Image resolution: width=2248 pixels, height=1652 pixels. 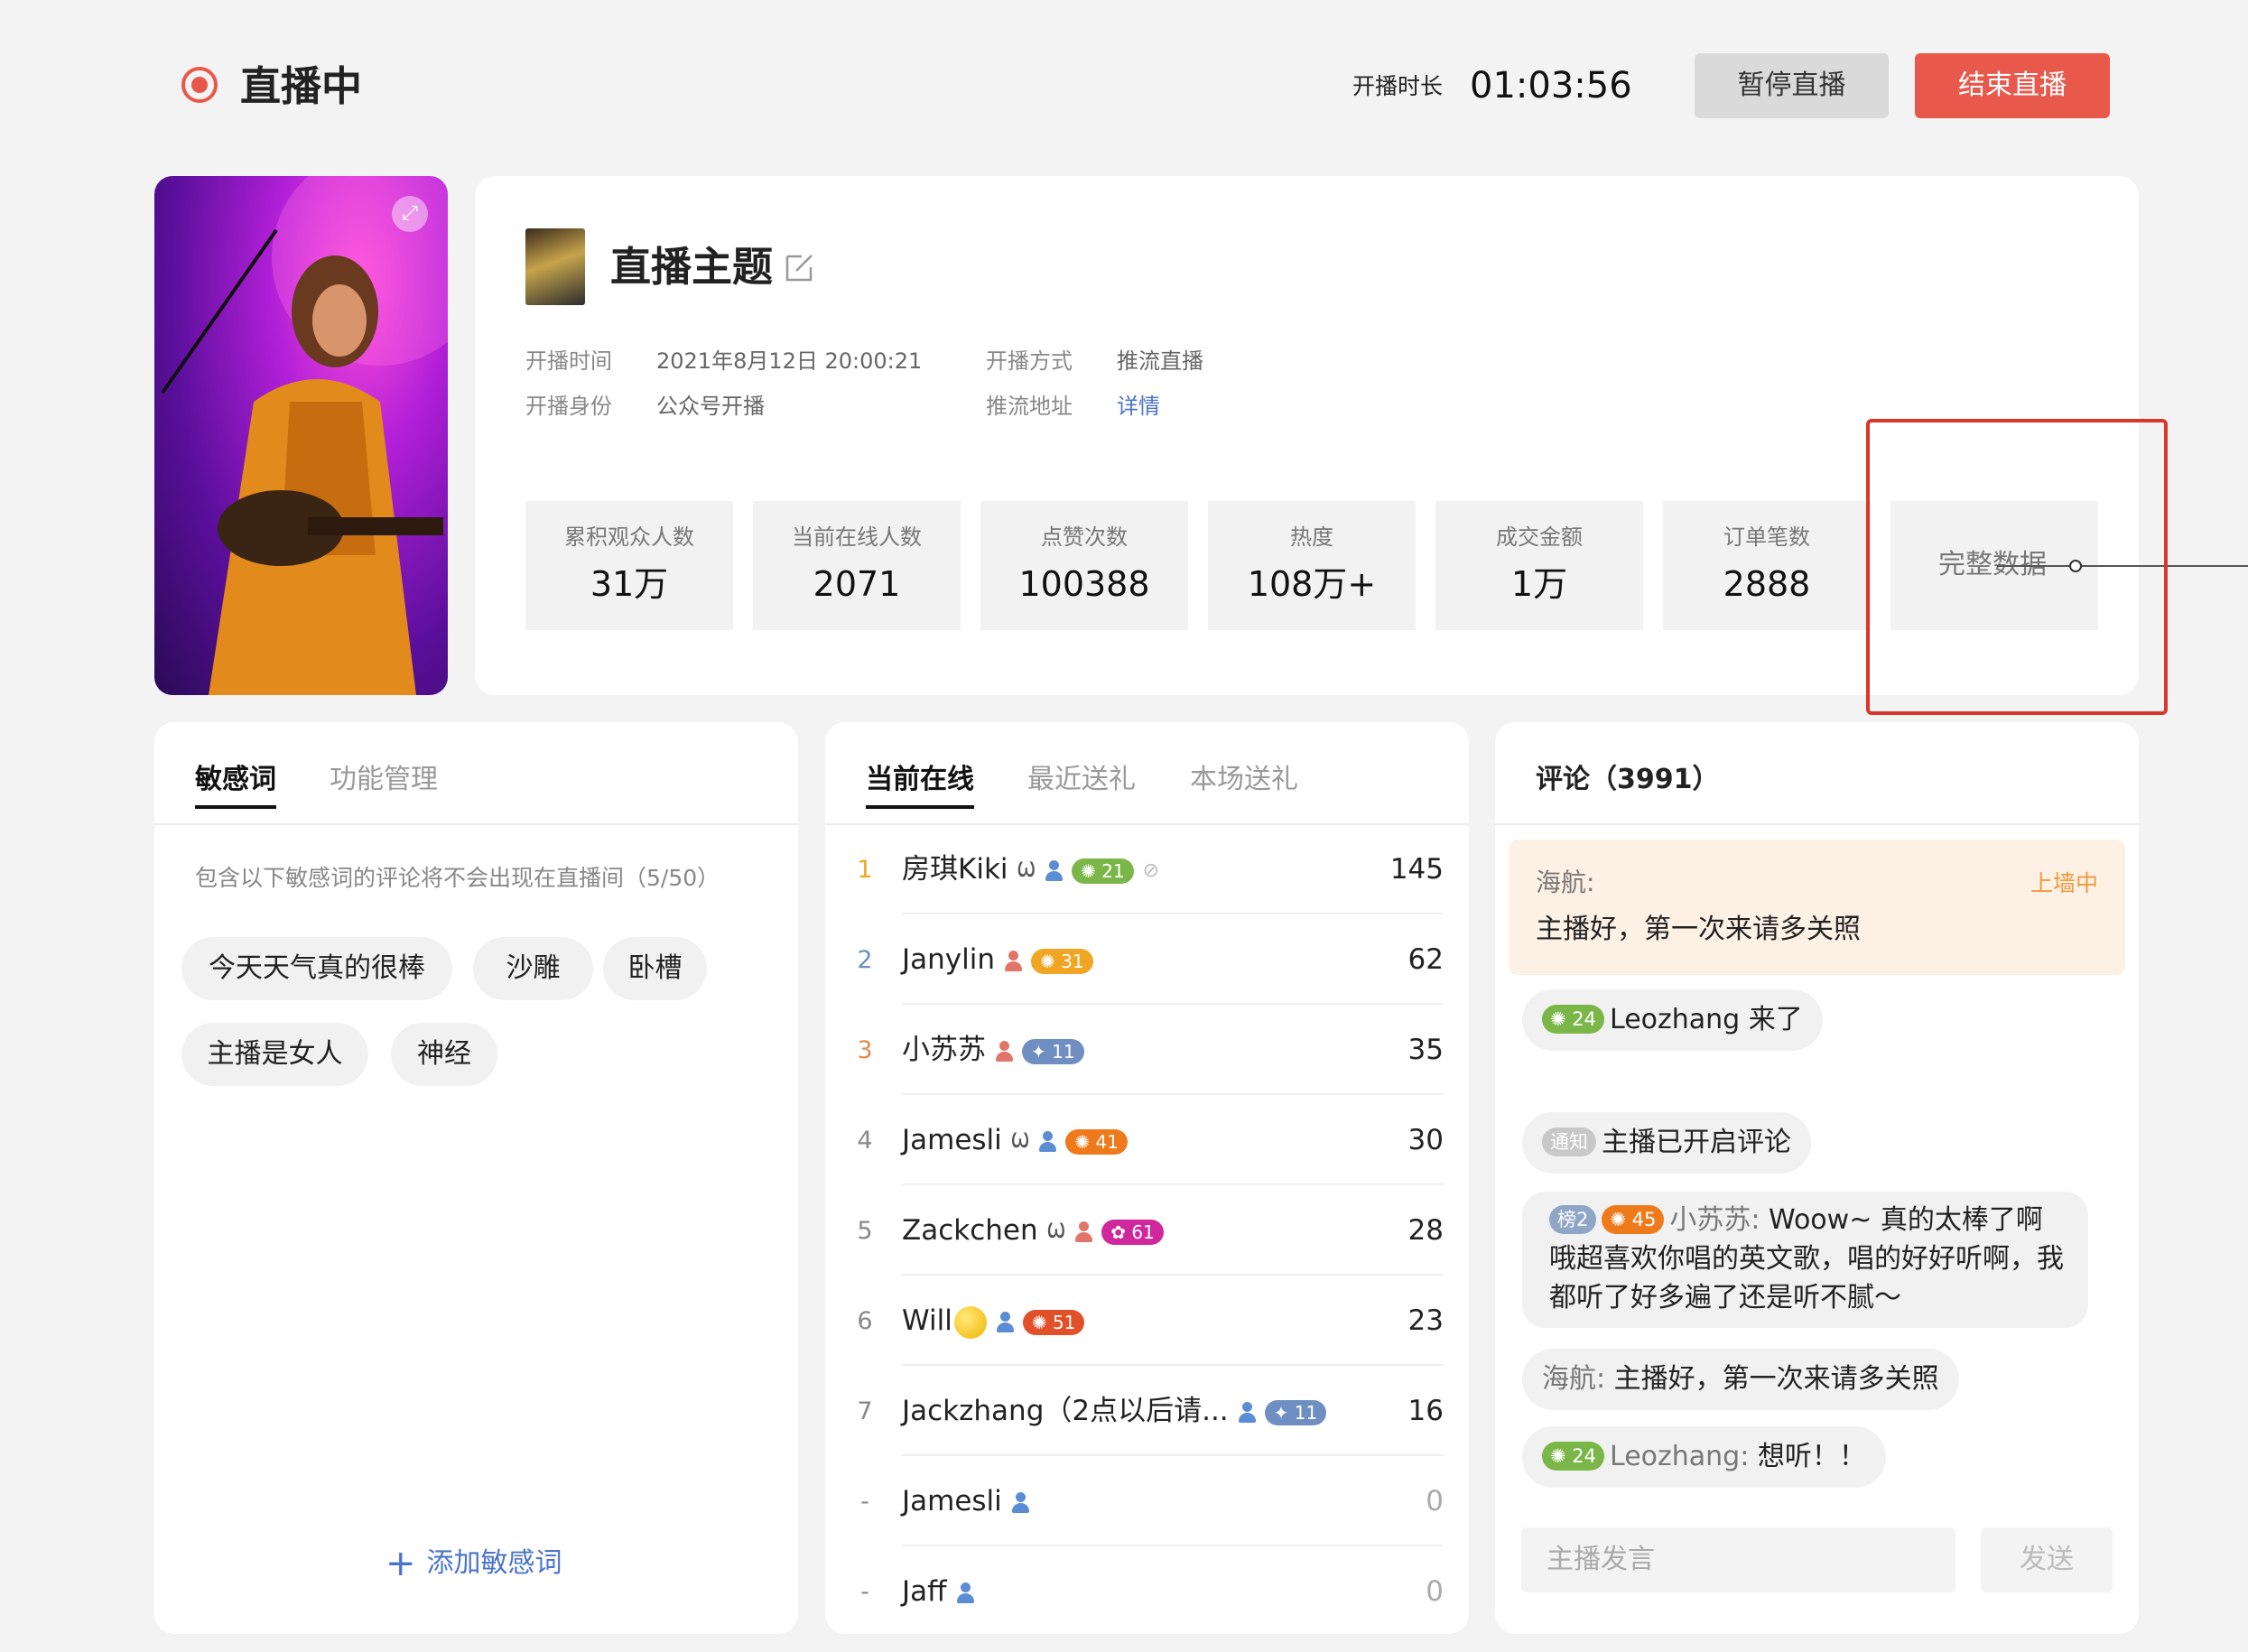 I want to click on rank: 7, so click(x=865, y=1411).